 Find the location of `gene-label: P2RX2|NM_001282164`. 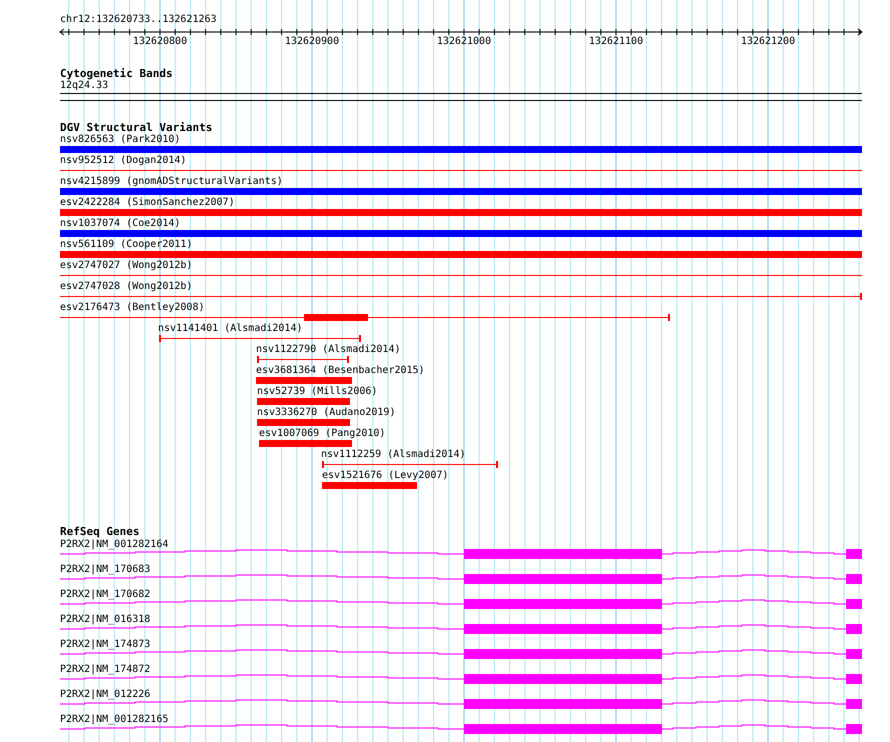

gene-label: P2RX2|NM_001282164 is located at coordinates (114, 545).